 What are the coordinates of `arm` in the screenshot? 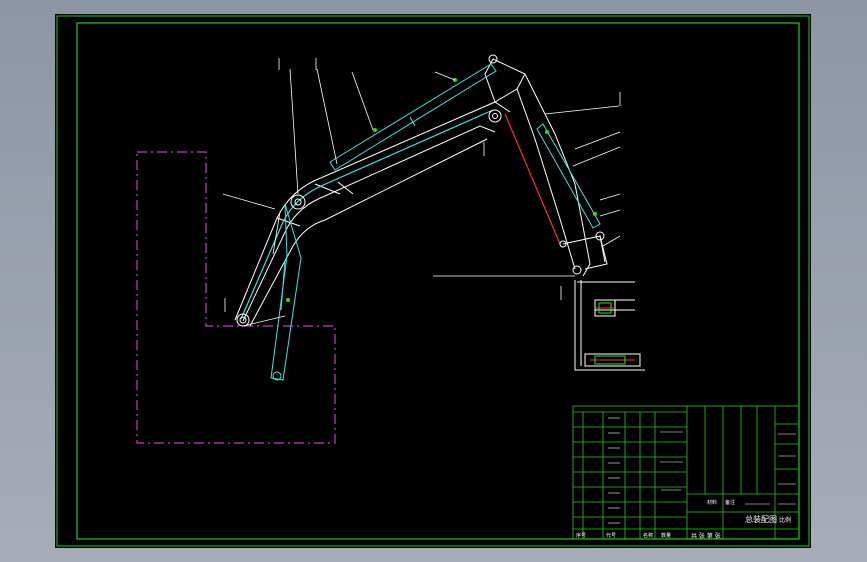 It's located at (537, 167).